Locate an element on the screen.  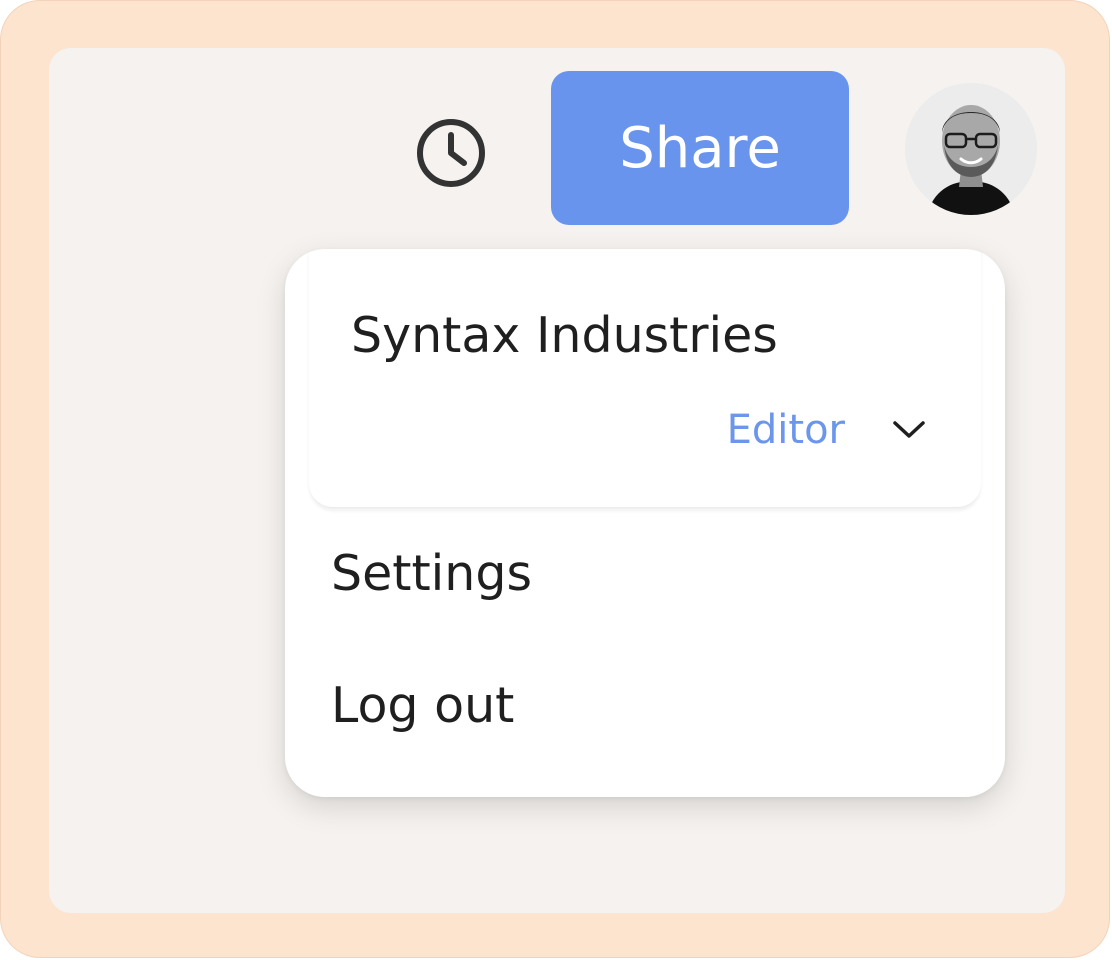
organization-name: Syntax Industries is located at coordinates (564, 335).